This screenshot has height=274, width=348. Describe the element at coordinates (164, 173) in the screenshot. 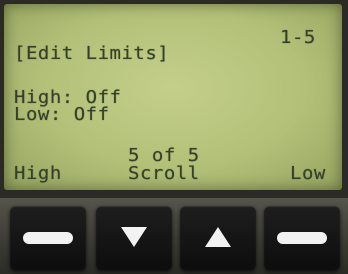

I see `softkey-label-scroll: Scroll` at that location.